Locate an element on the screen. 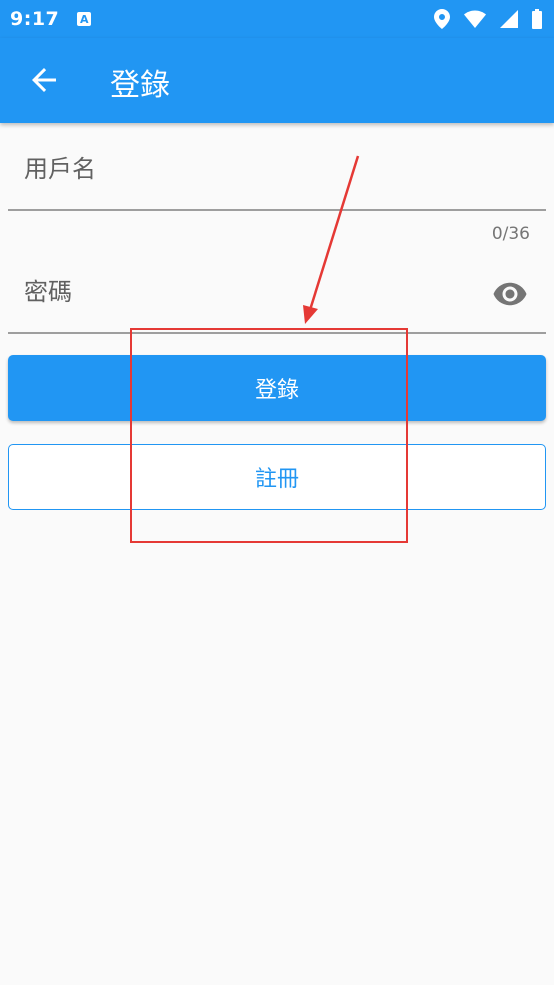  status-bar: 9:17 A is located at coordinates (277, 19).